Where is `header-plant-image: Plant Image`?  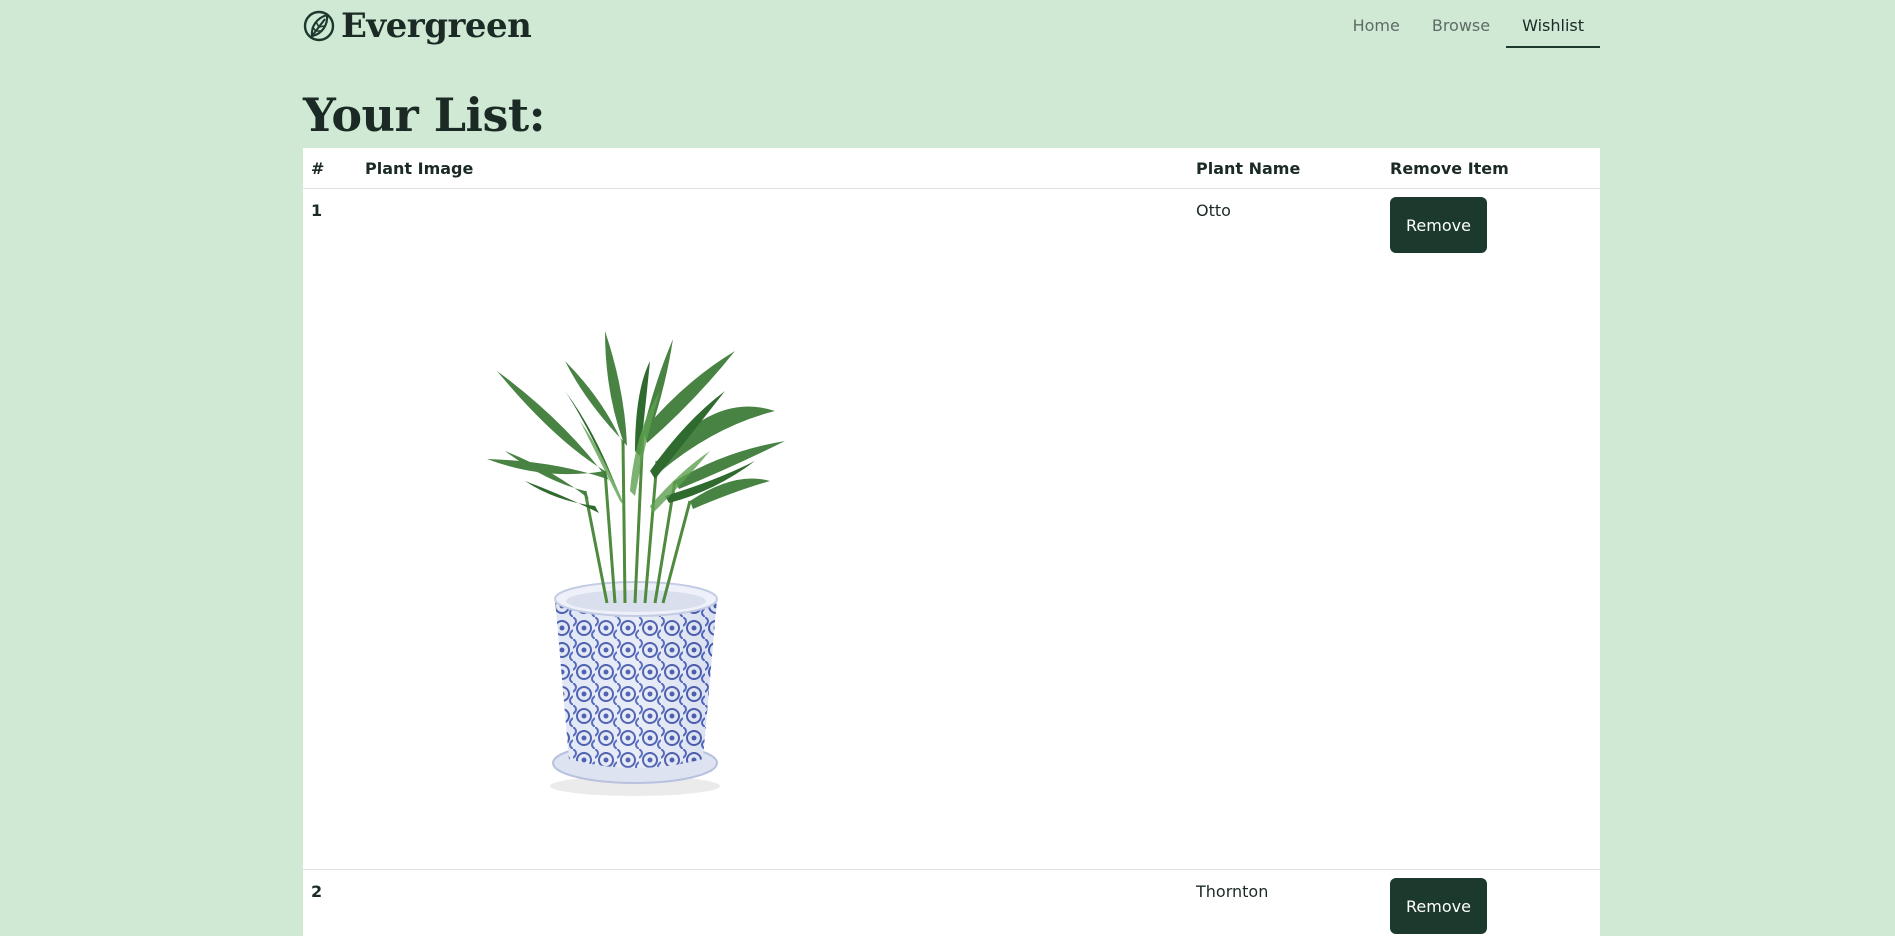 header-plant-image: Plant Image is located at coordinates (772, 168).